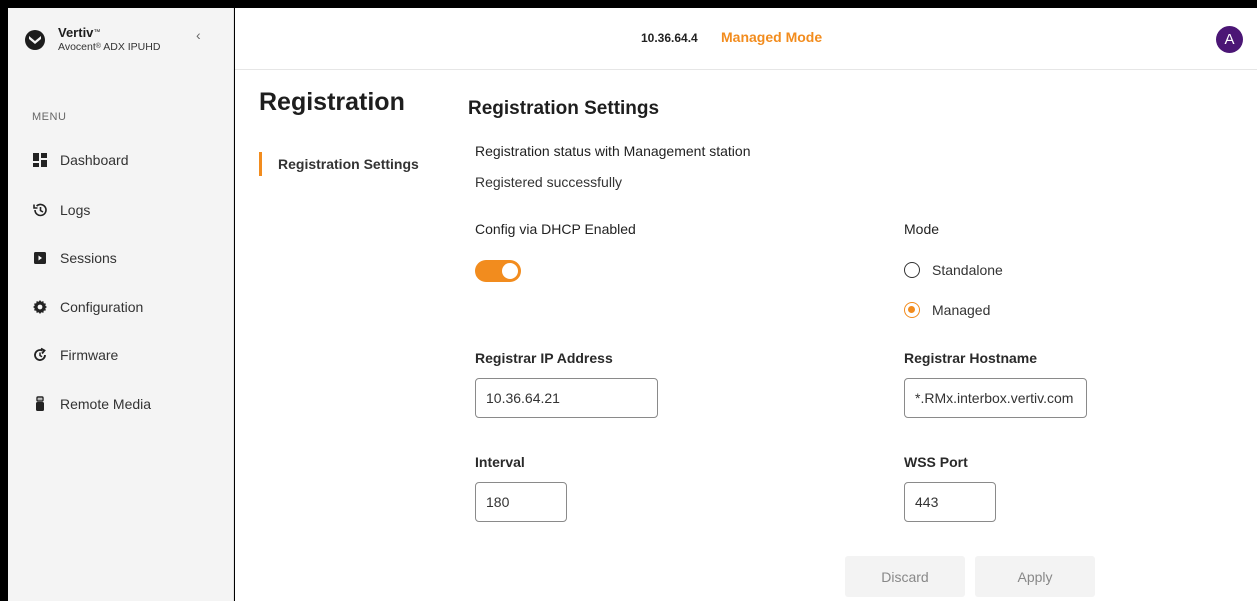  I want to click on gear-icon, so click(40, 307).